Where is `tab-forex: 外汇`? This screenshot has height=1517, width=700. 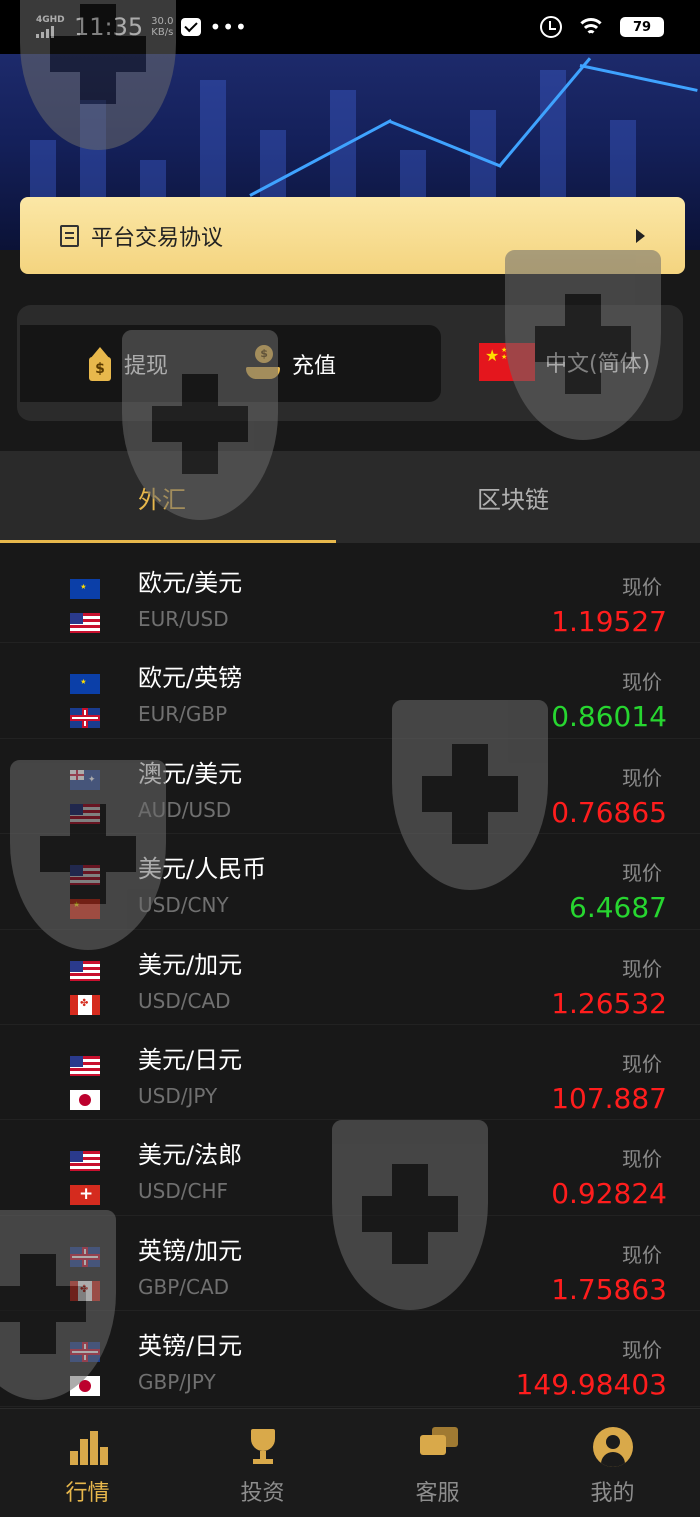 tab-forex: 外汇 is located at coordinates (168, 497).